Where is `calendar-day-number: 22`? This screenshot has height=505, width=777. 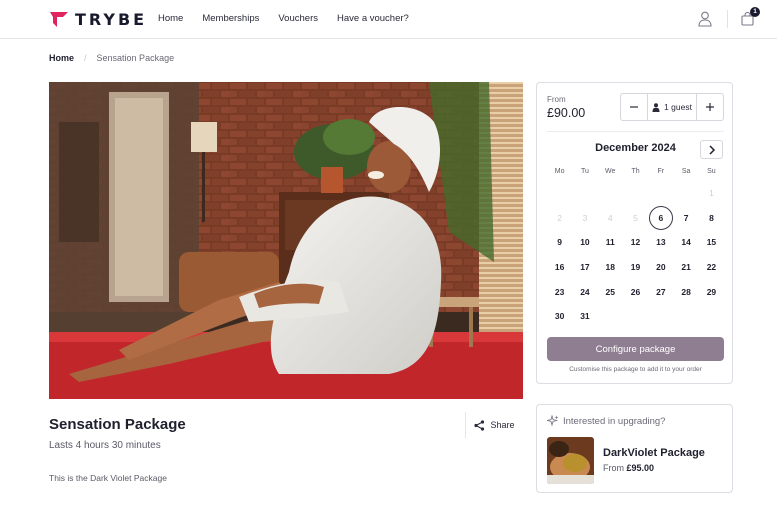 calendar-day-number: 22 is located at coordinates (711, 267).